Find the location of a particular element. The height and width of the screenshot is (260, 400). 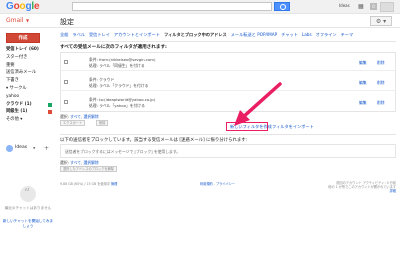

sub-bar: Gmail ▼ 設定 ⚙ ▾ is located at coordinates (200, 21).